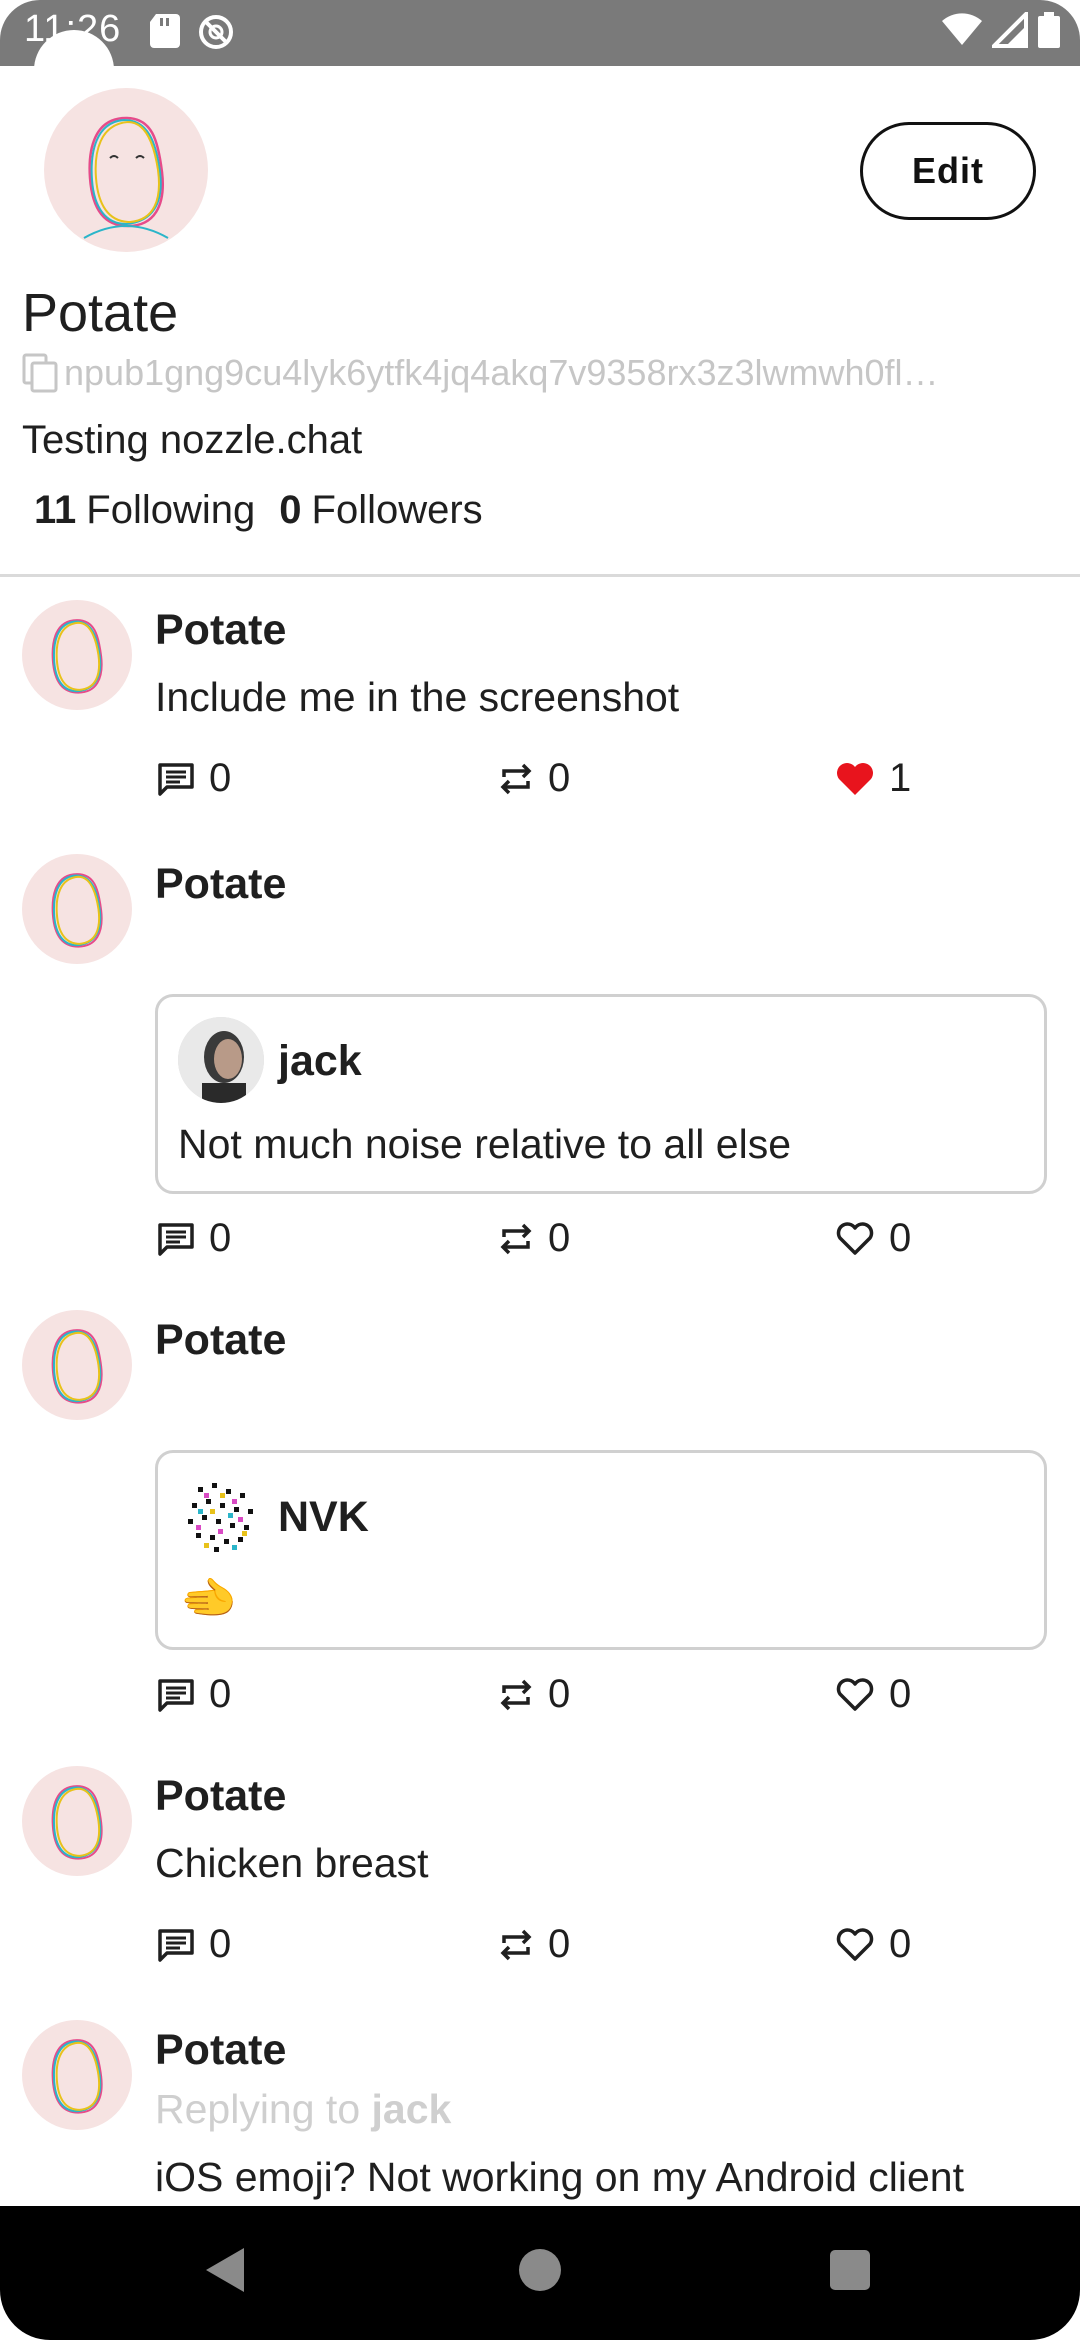 The height and width of the screenshot is (2340, 1080). I want to click on wifi-icon, so click(962, 29).